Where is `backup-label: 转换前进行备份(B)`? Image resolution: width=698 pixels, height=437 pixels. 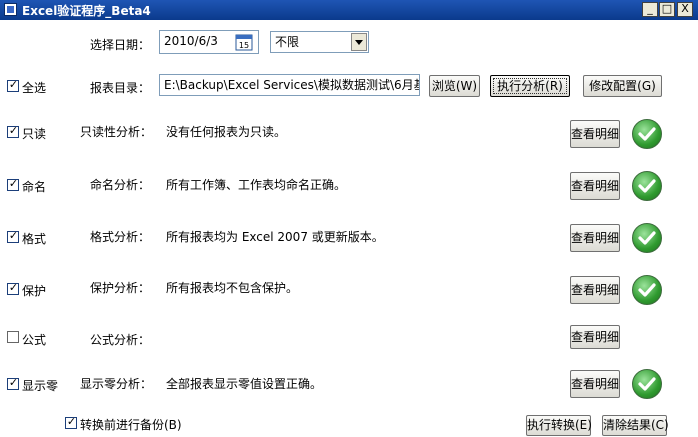
backup-label: 转换前进行备份(B) is located at coordinates (131, 425).